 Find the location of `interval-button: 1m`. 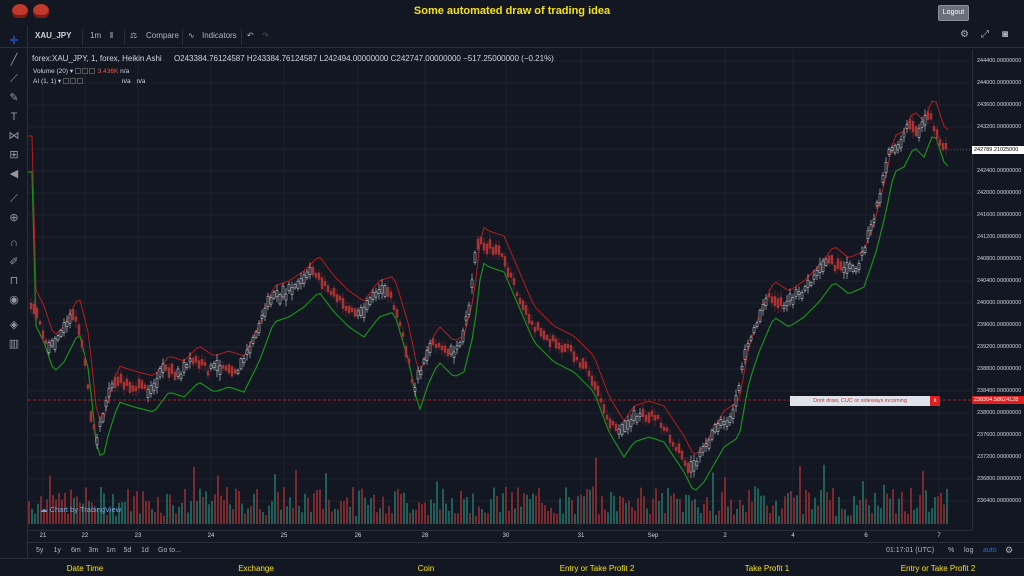

interval-button: 1m is located at coordinates (95, 35).